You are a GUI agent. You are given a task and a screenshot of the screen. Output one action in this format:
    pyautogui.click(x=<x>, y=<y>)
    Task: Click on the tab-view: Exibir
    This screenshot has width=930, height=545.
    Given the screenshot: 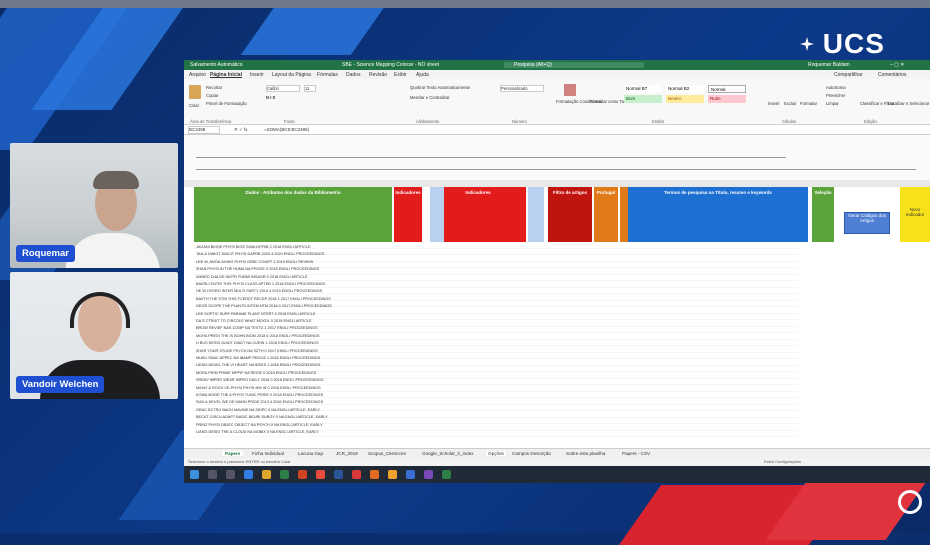 What is the action you would take?
    pyautogui.click(x=400, y=75)
    